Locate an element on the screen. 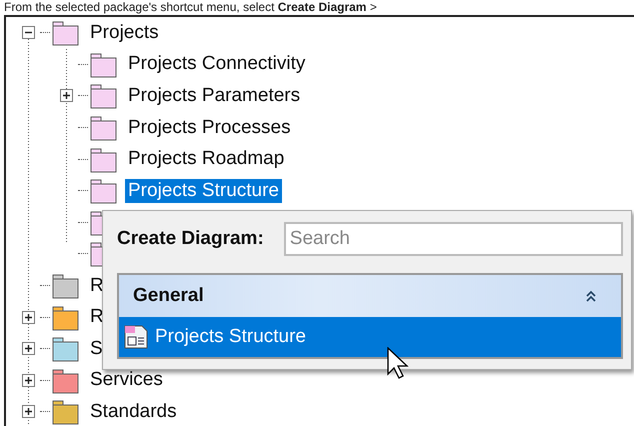 Image resolution: width=634 pixels, height=426 pixels. diagram-menu-item: Projects Structure is located at coordinates (370, 337).